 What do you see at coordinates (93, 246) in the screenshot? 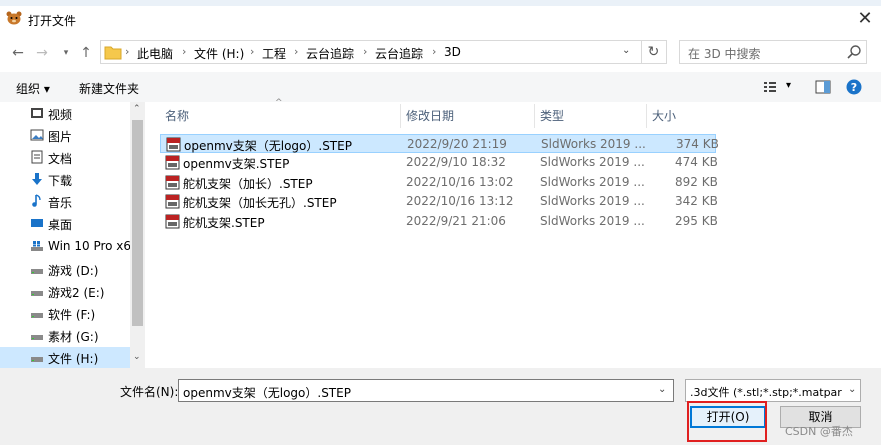
I see `sidebar-item-label: Win 10 Pro x64` at bounding box center [93, 246].